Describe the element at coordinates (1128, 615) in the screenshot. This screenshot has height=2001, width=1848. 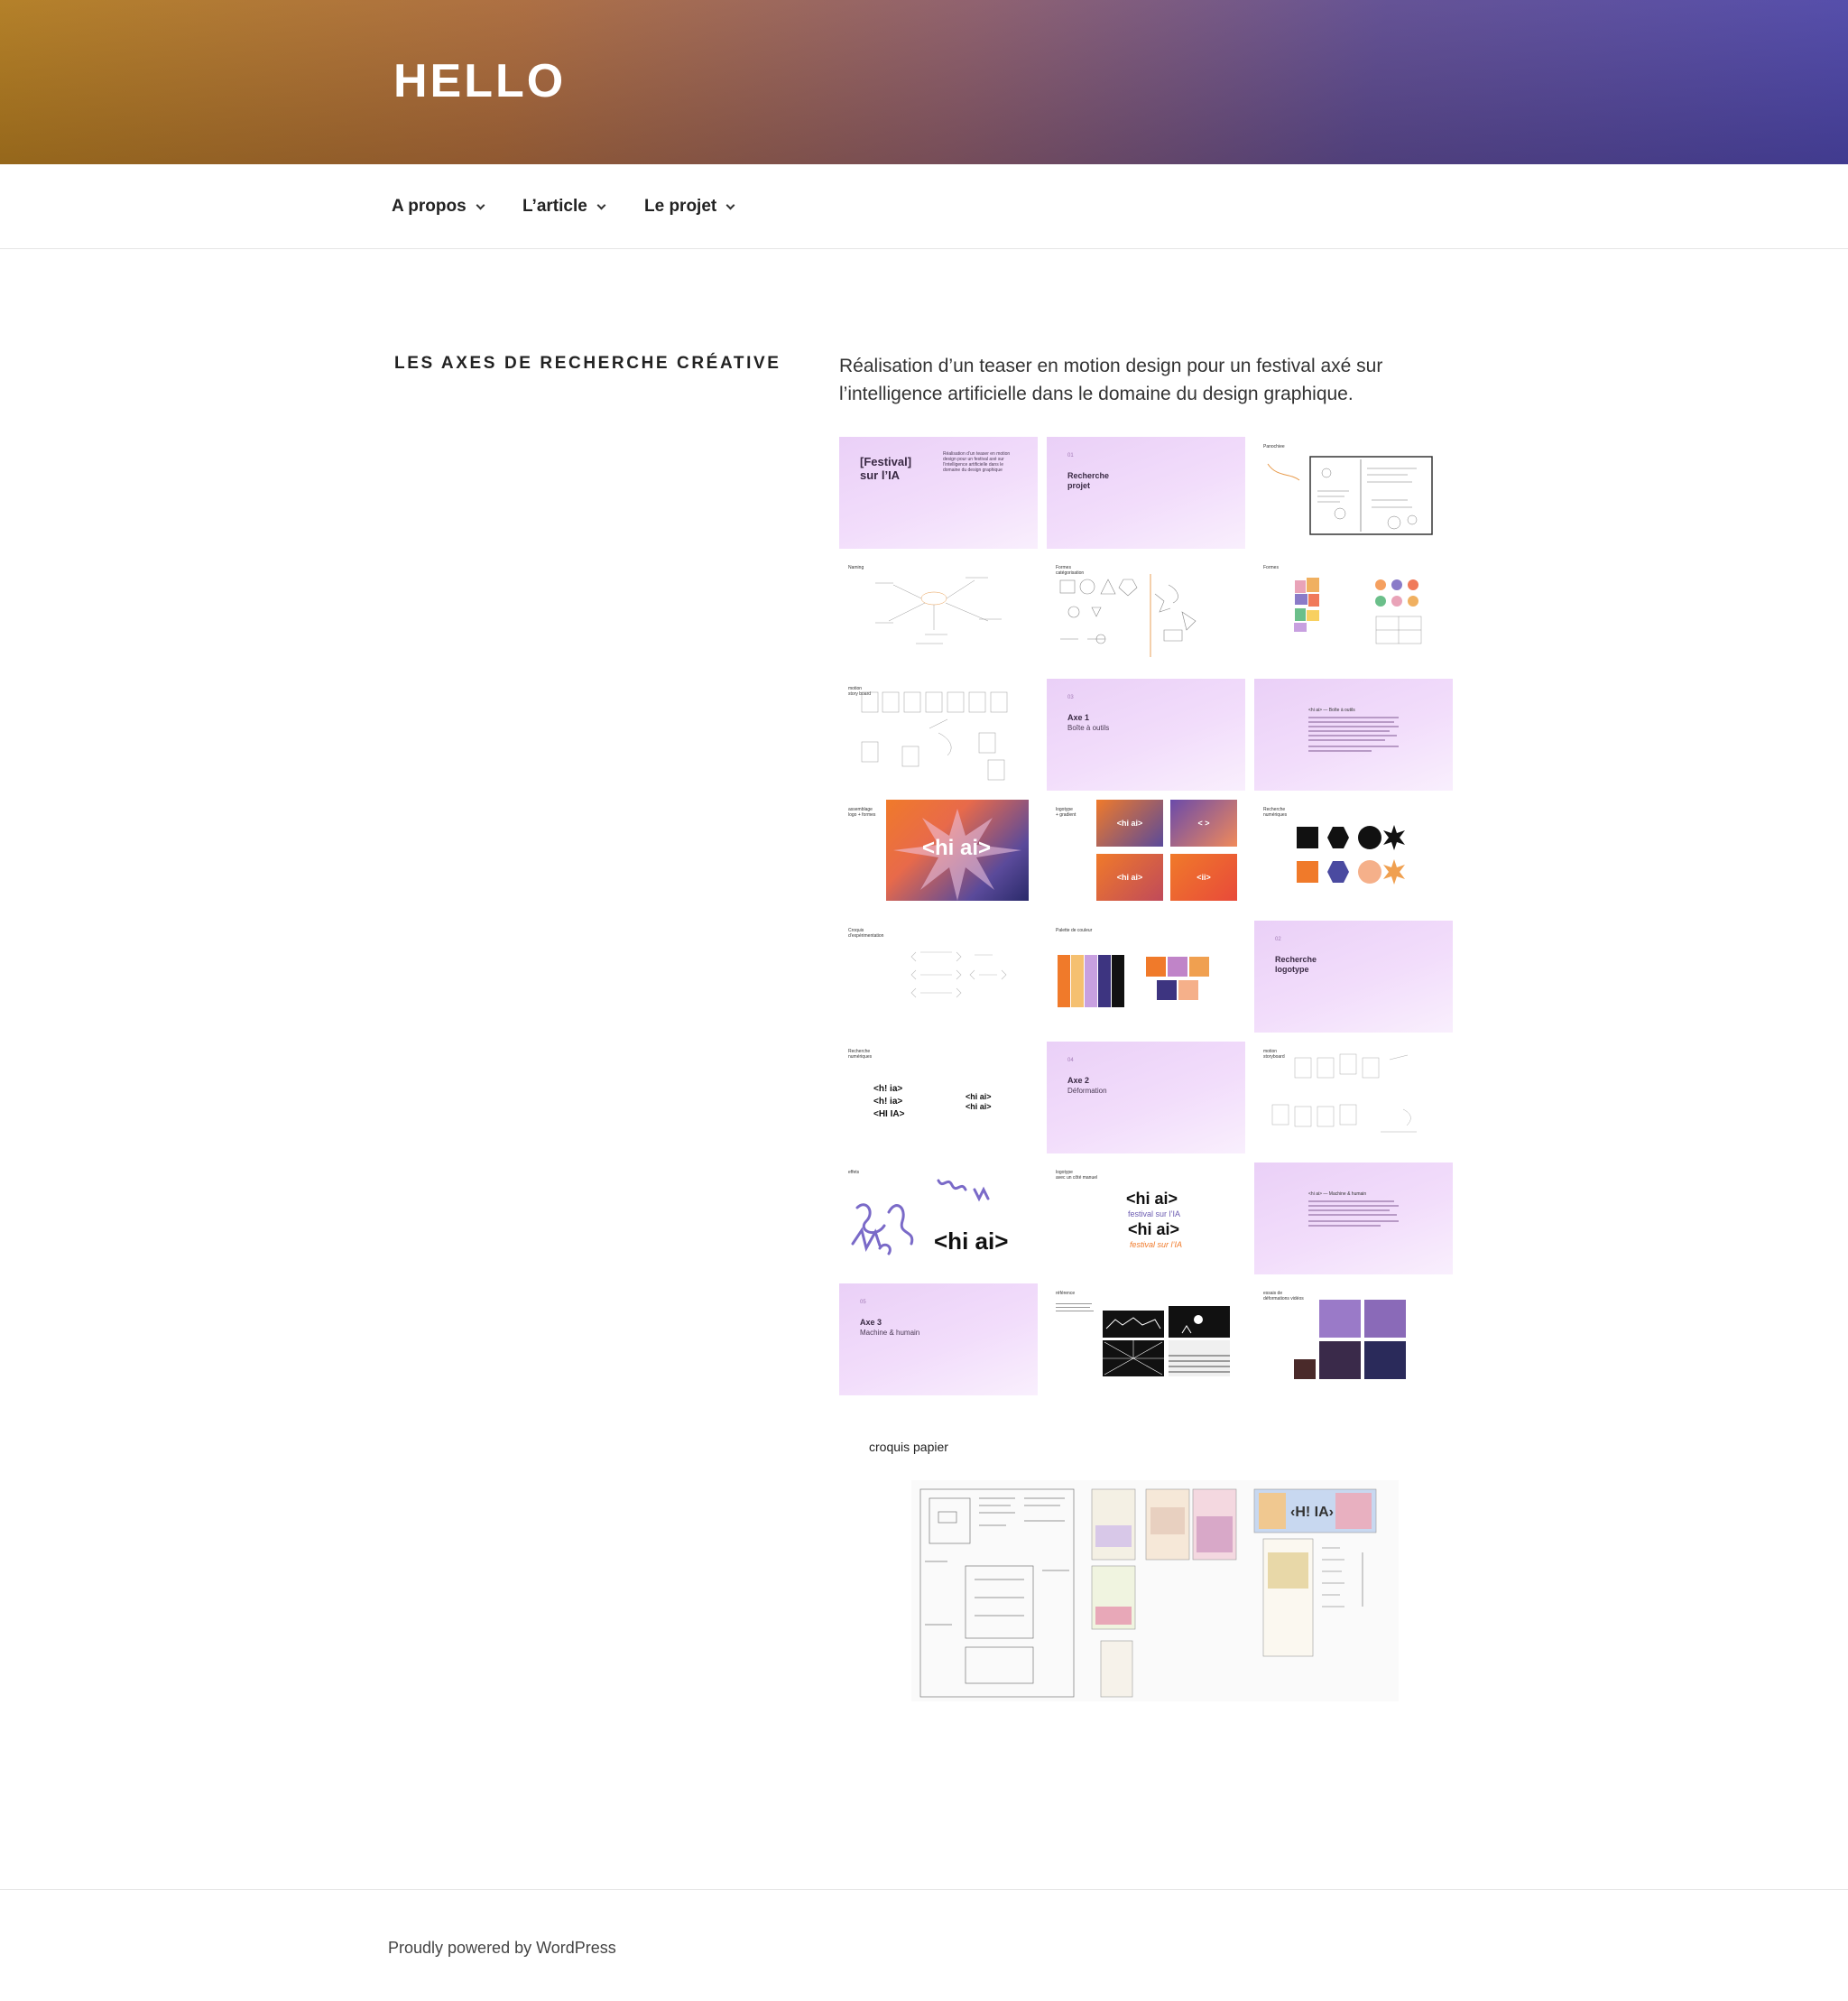
I see `shapes-sketch` at that location.